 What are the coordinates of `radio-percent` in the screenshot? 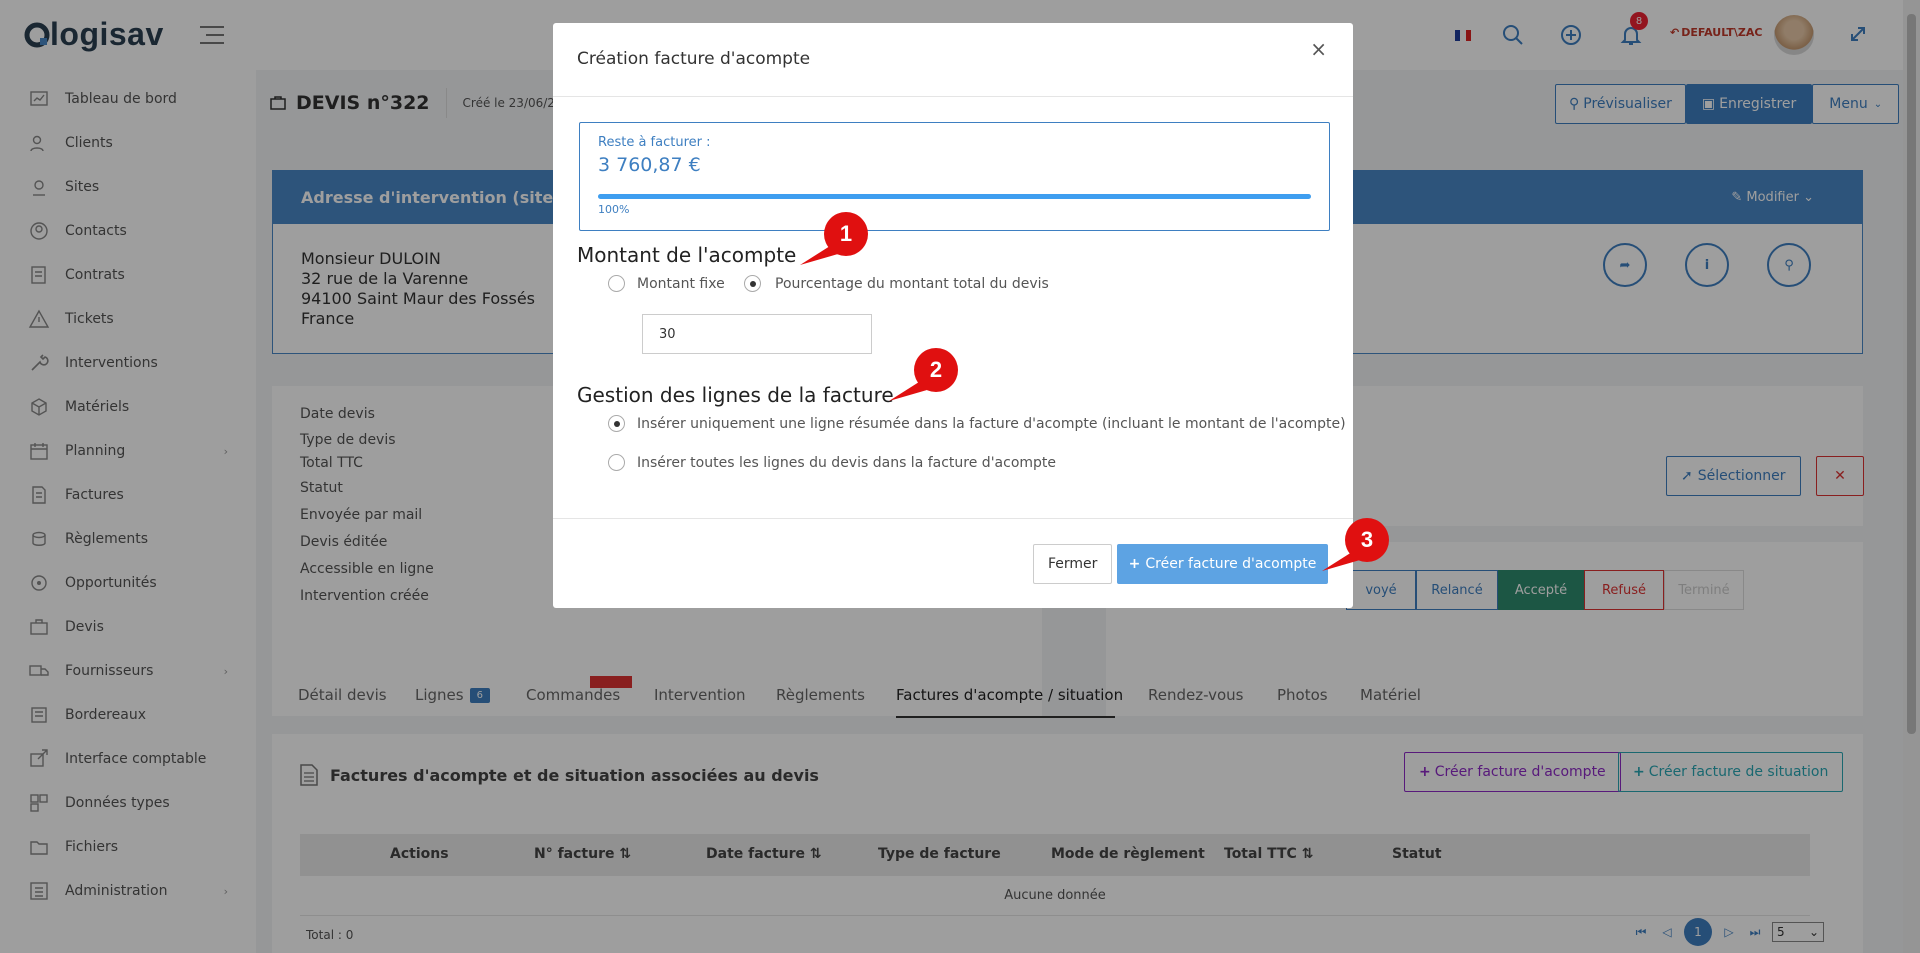 It's located at (752, 283).